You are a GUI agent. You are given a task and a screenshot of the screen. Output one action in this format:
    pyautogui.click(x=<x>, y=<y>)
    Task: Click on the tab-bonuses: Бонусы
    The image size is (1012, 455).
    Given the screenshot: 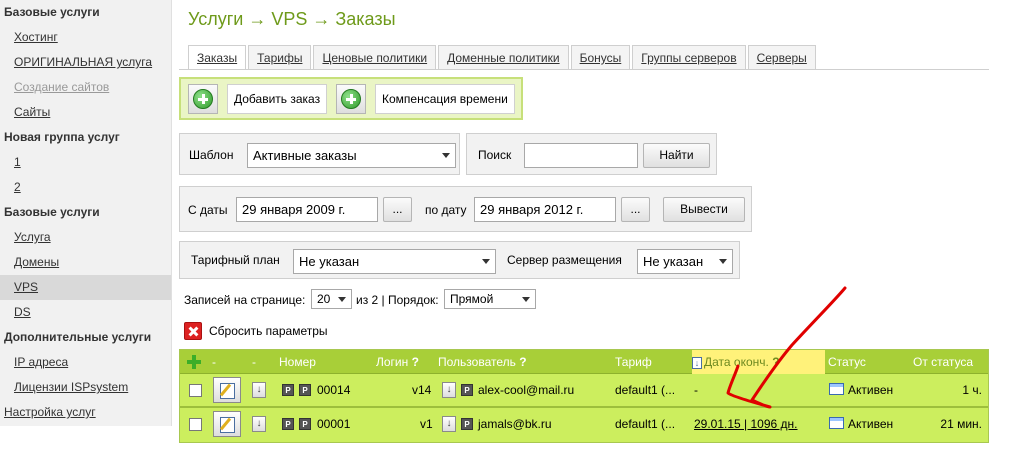 What is the action you would take?
    pyautogui.click(x=600, y=57)
    